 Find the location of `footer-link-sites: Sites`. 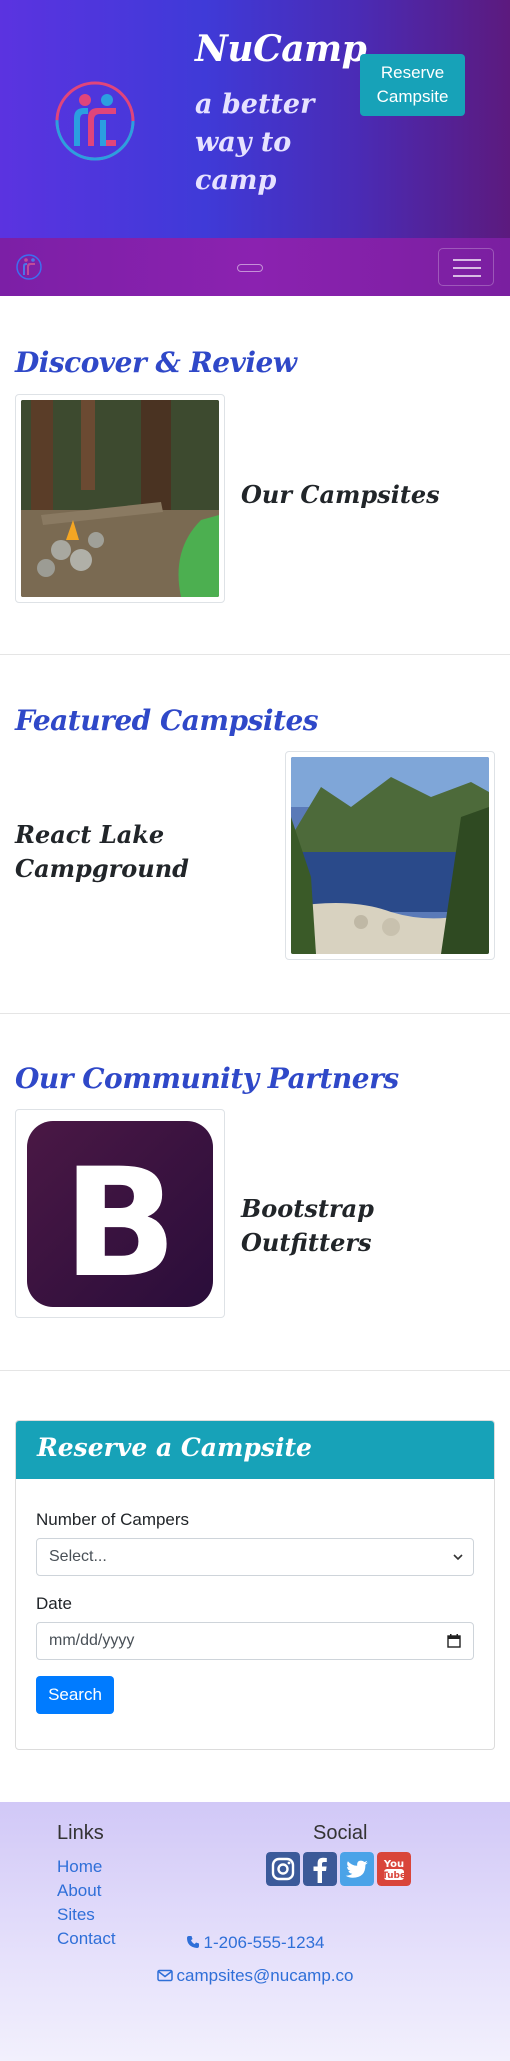

footer-link-sites: Sites is located at coordinates (76, 1915).